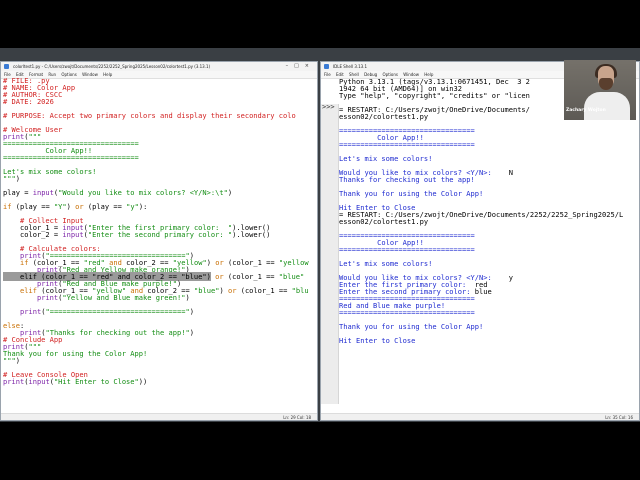 The image size is (640, 480). What do you see at coordinates (326, 66) in the screenshot?
I see `python-shell-icon` at bounding box center [326, 66].